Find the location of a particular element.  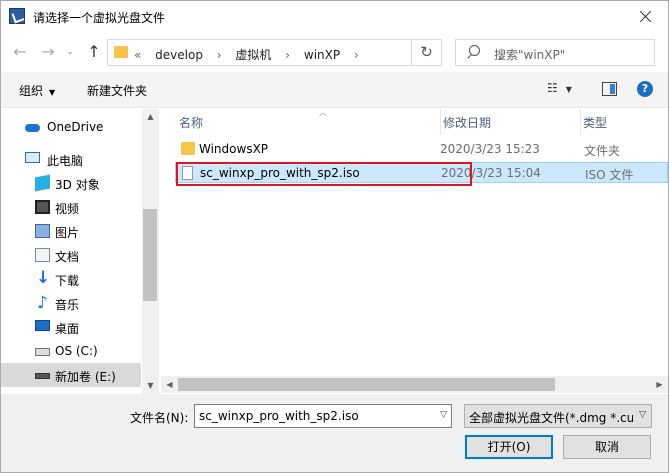

sidebar-item-label: 图片 is located at coordinates (67, 233).